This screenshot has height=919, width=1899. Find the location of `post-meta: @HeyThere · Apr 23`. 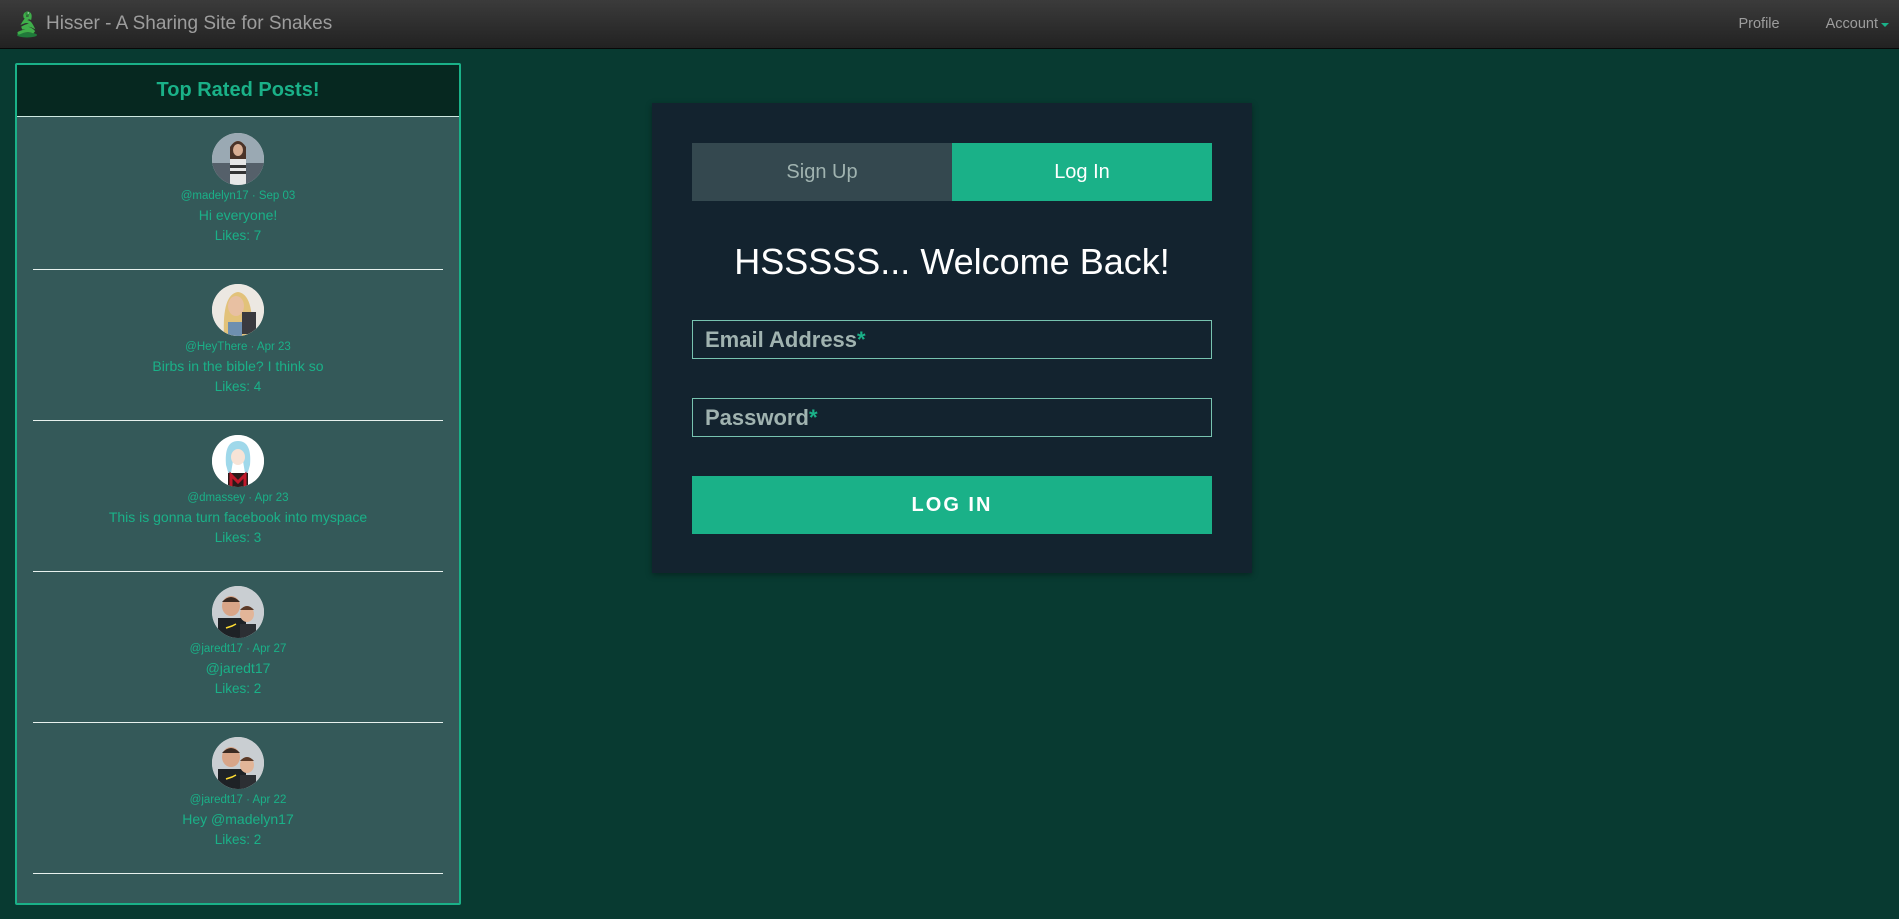

post-meta: @HeyThere · Apr 23 is located at coordinates (238, 347).